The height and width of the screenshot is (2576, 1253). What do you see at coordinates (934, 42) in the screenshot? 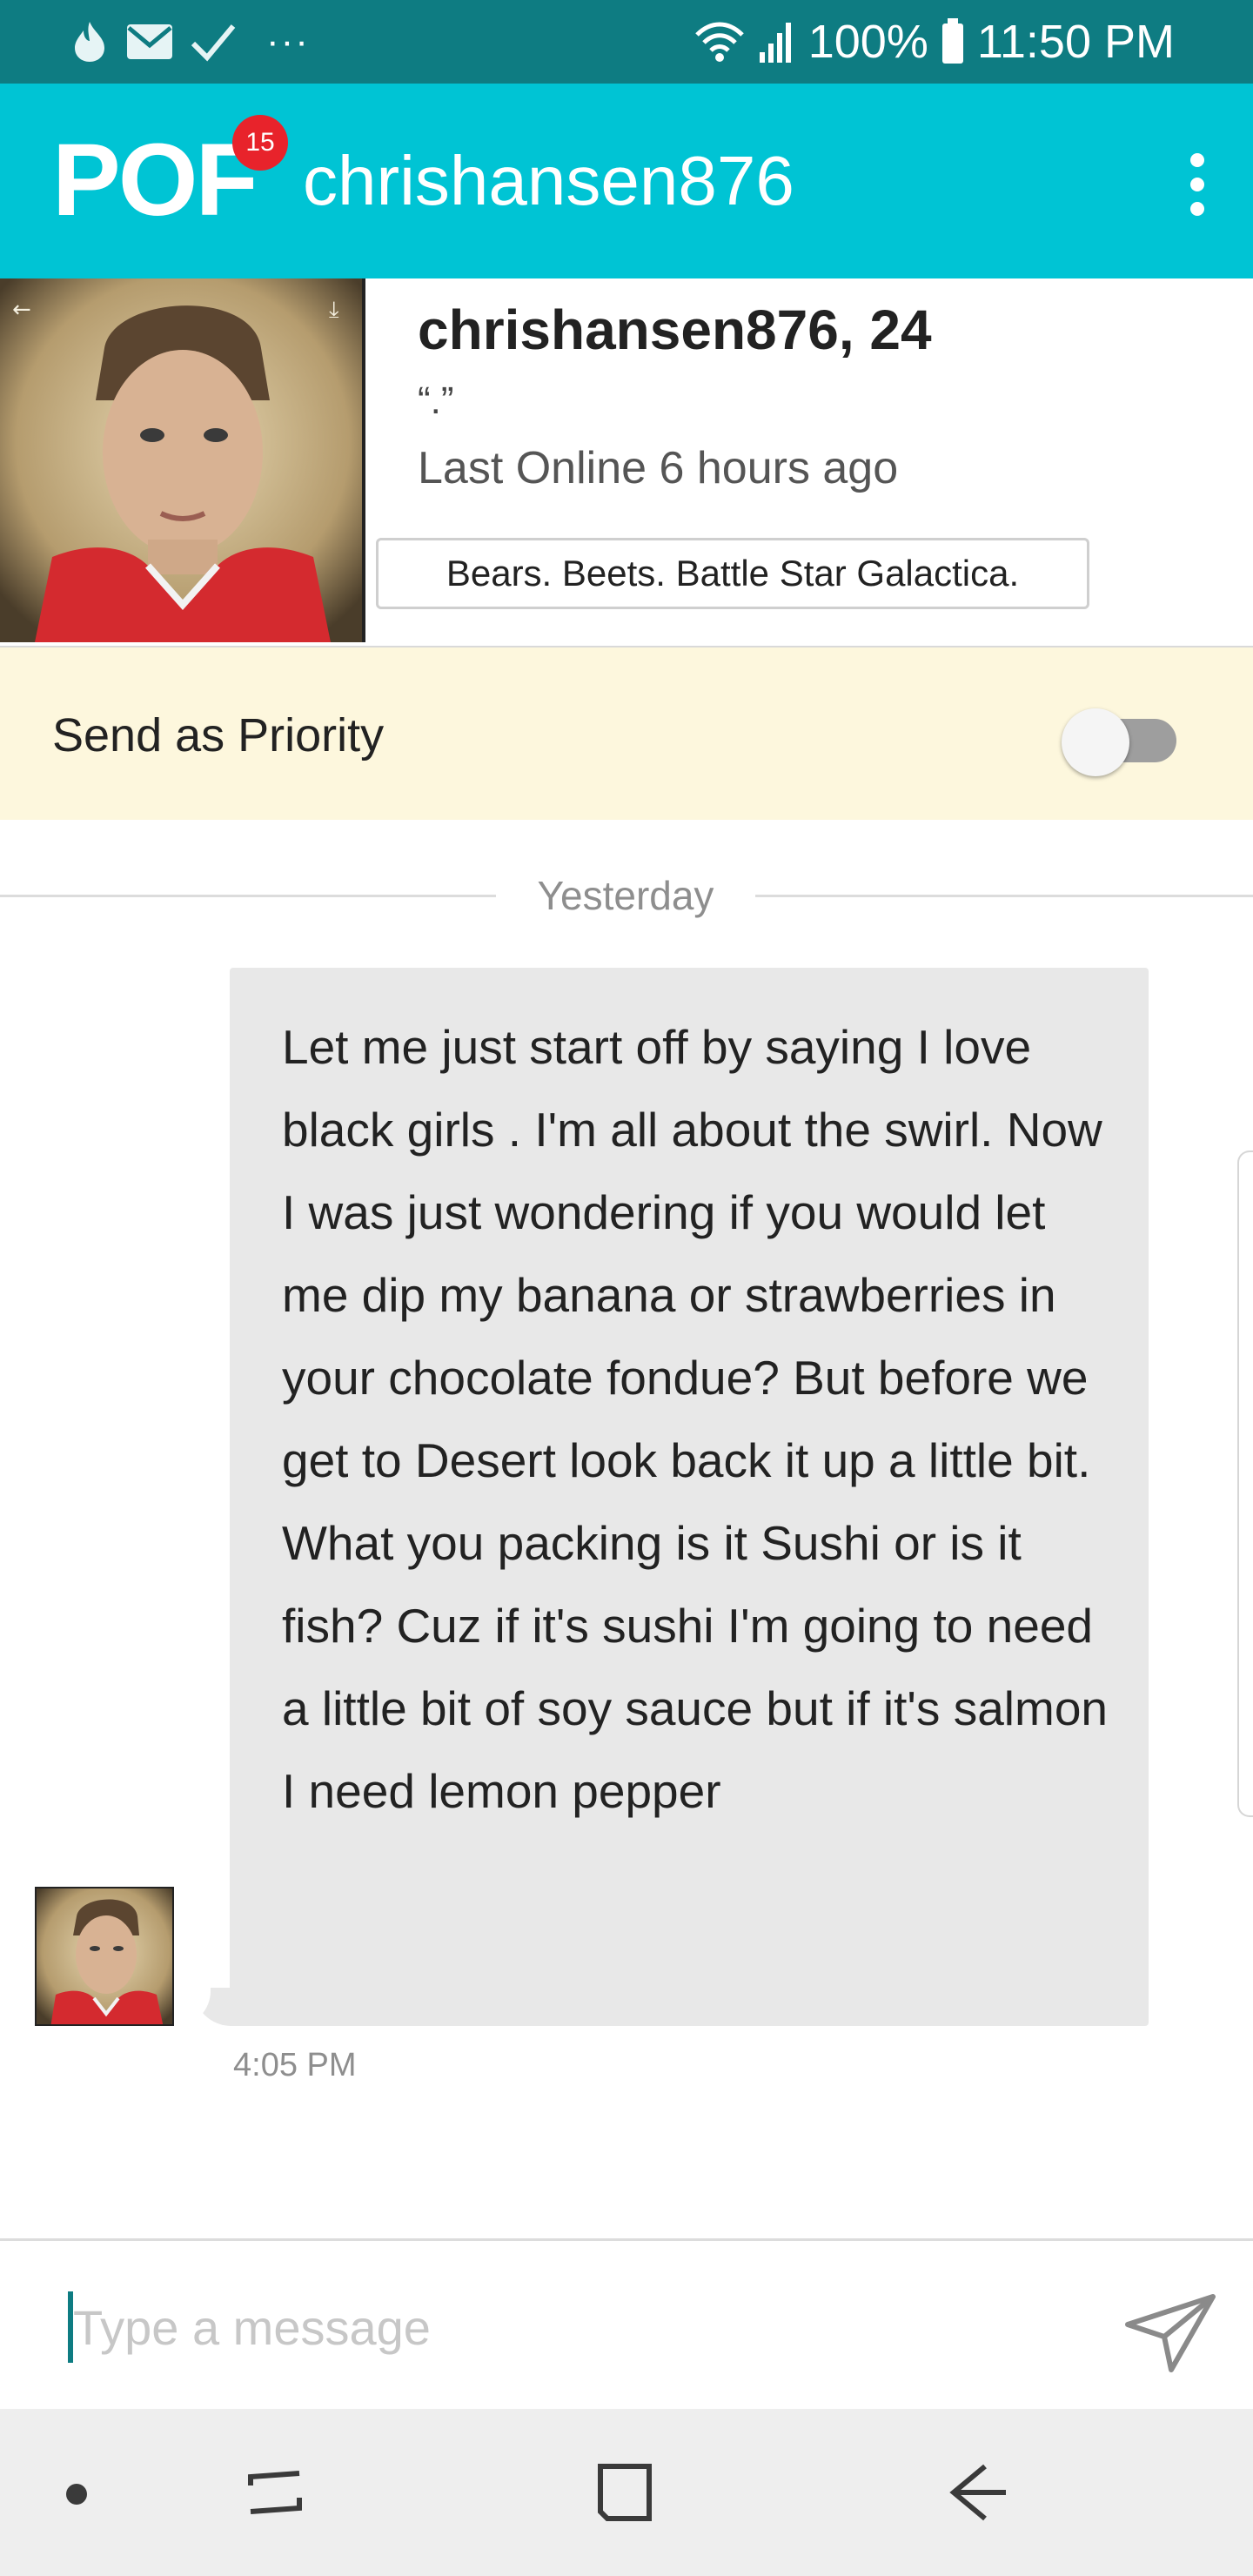
I see `status-system: 100% 11:50 PM` at bounding box center [934, 42].